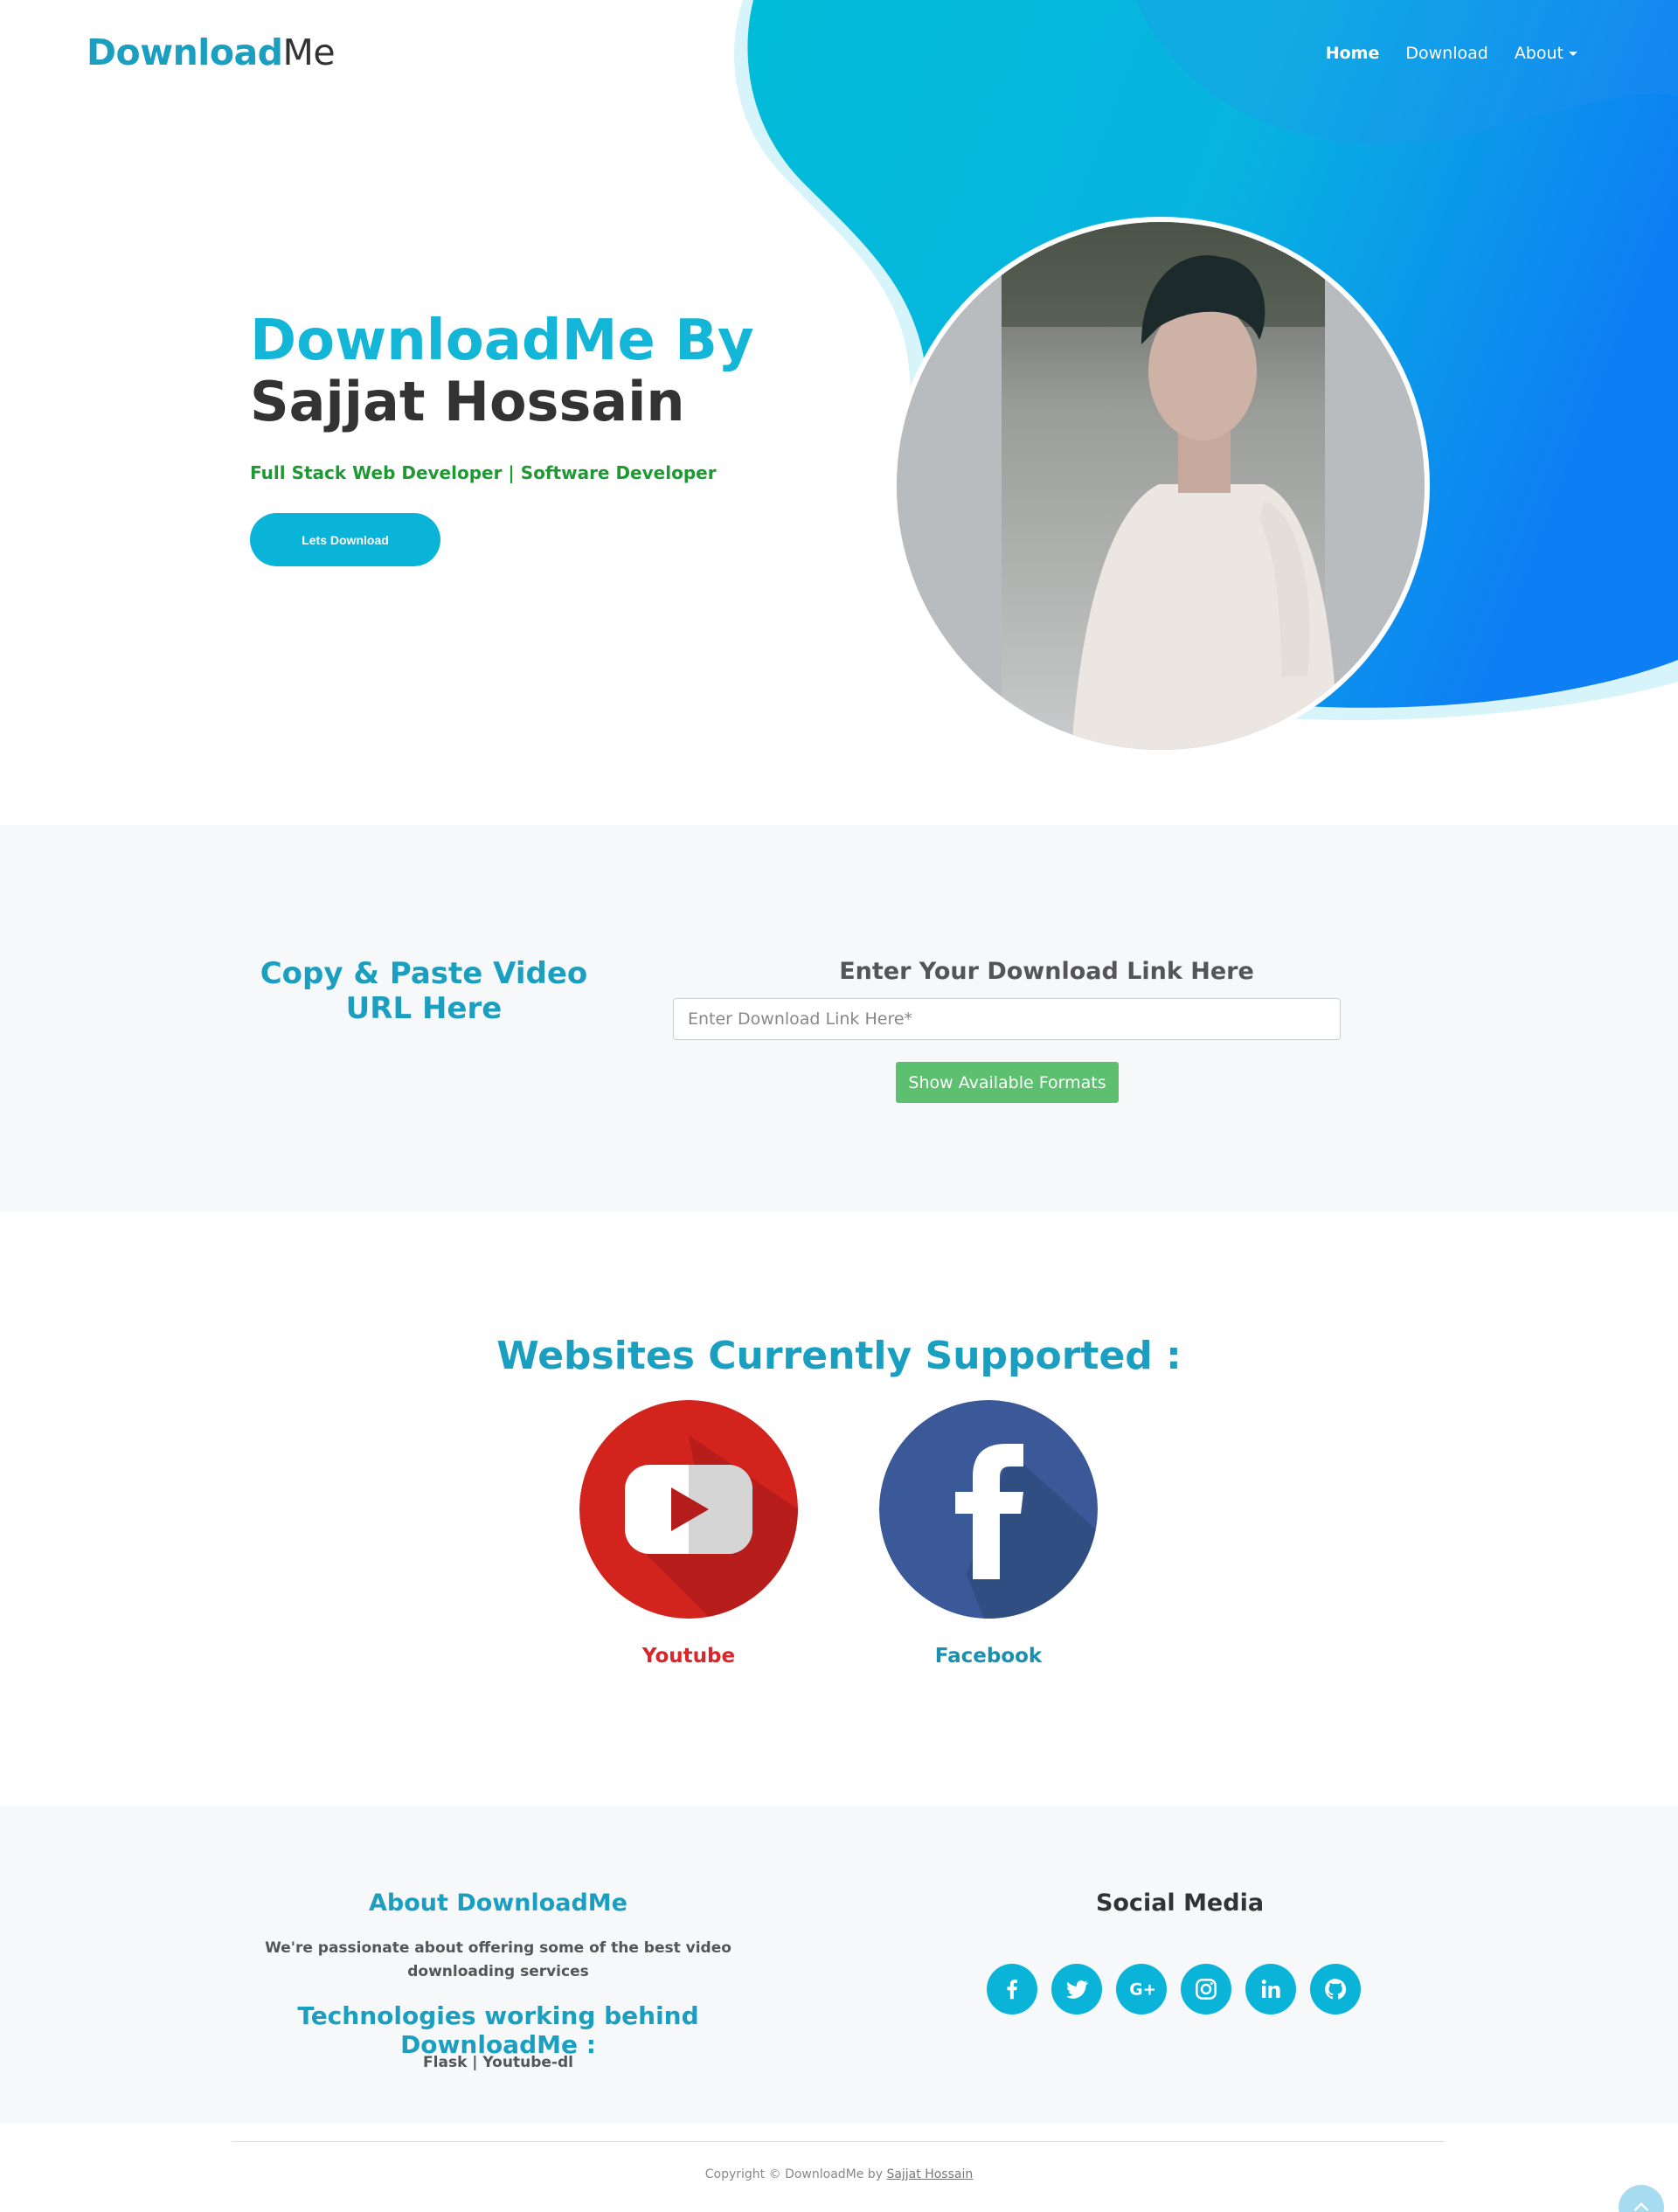 The width and height of the screenshot is (1678, 2212). I want to click on profile-photo, so click(1161, 486).